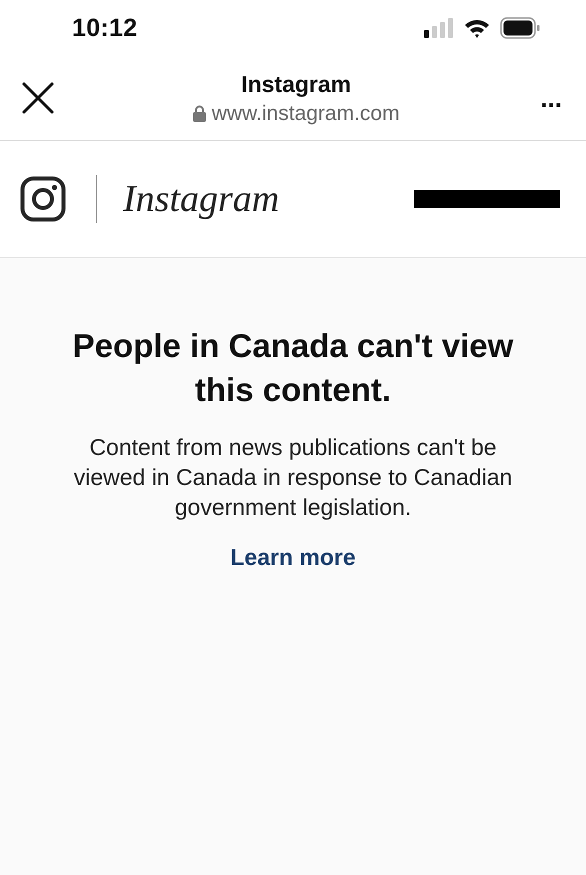  What do you see at coordinates (293, 368) in the screenshot?
I see `notice-heading: People in Canada can't view this content.` at bounding box center [293, 368].